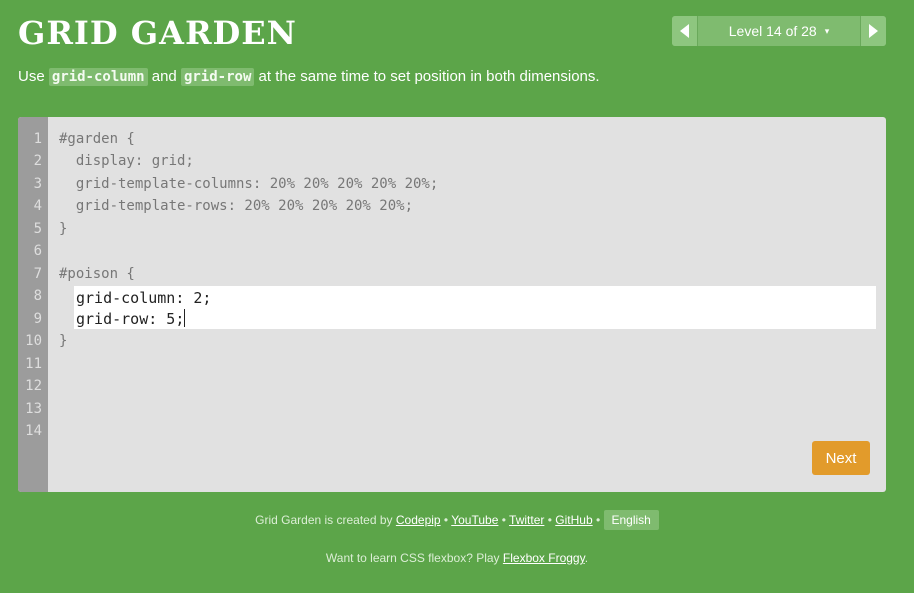  I want to click on level-selector: Level 14 of 28 ▾, so click(779, 31).